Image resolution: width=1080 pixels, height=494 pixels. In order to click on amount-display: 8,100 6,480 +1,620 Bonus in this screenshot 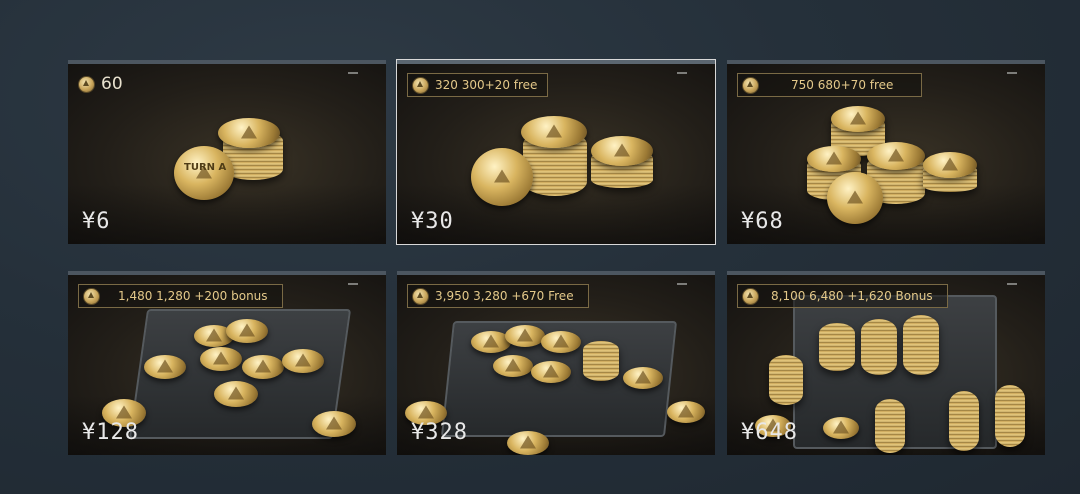, I will do `click(842, 296)`.